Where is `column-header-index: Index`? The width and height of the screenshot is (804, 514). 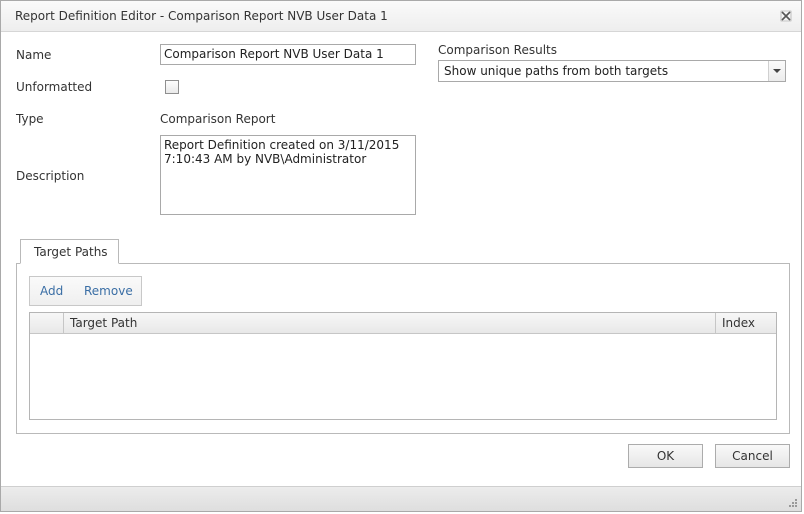
column-header-index: Index is located at coordinates (739, 323).